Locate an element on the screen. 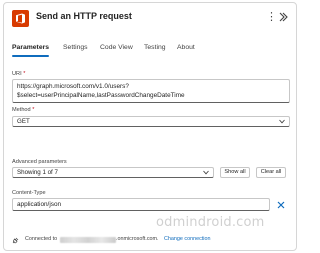 This screenshot has width=320, height=253. connected-to-text: Connected to is located at coordinates (41, 239).